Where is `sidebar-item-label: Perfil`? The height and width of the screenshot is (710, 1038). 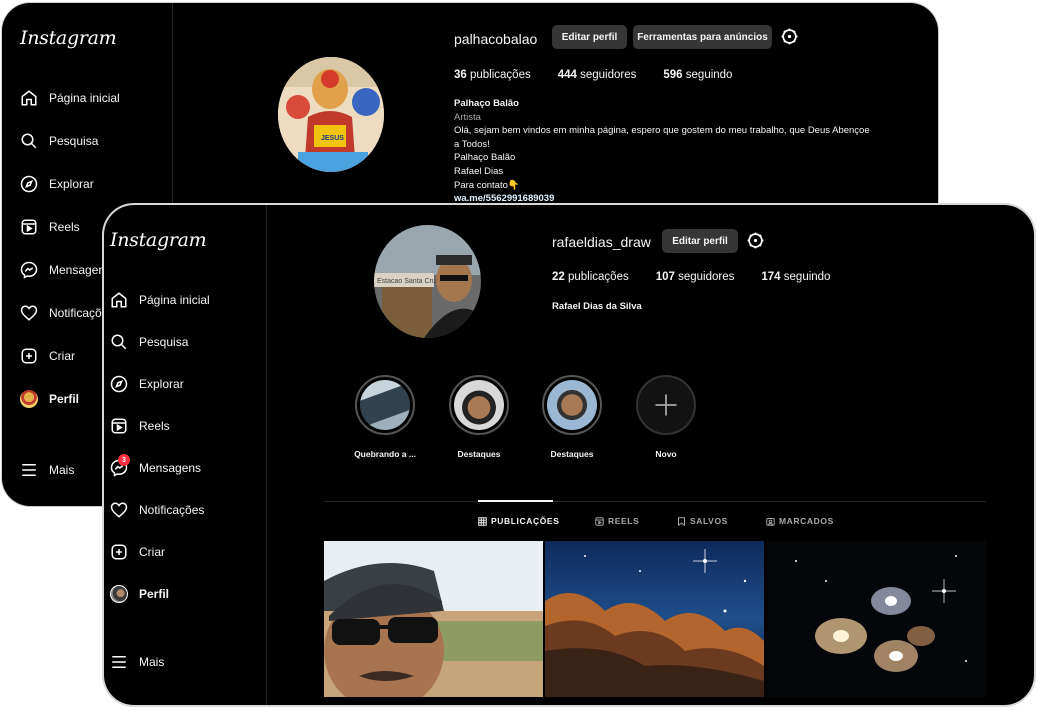 sidebar-item-label: Perfil is located at coordinates (154, 594).